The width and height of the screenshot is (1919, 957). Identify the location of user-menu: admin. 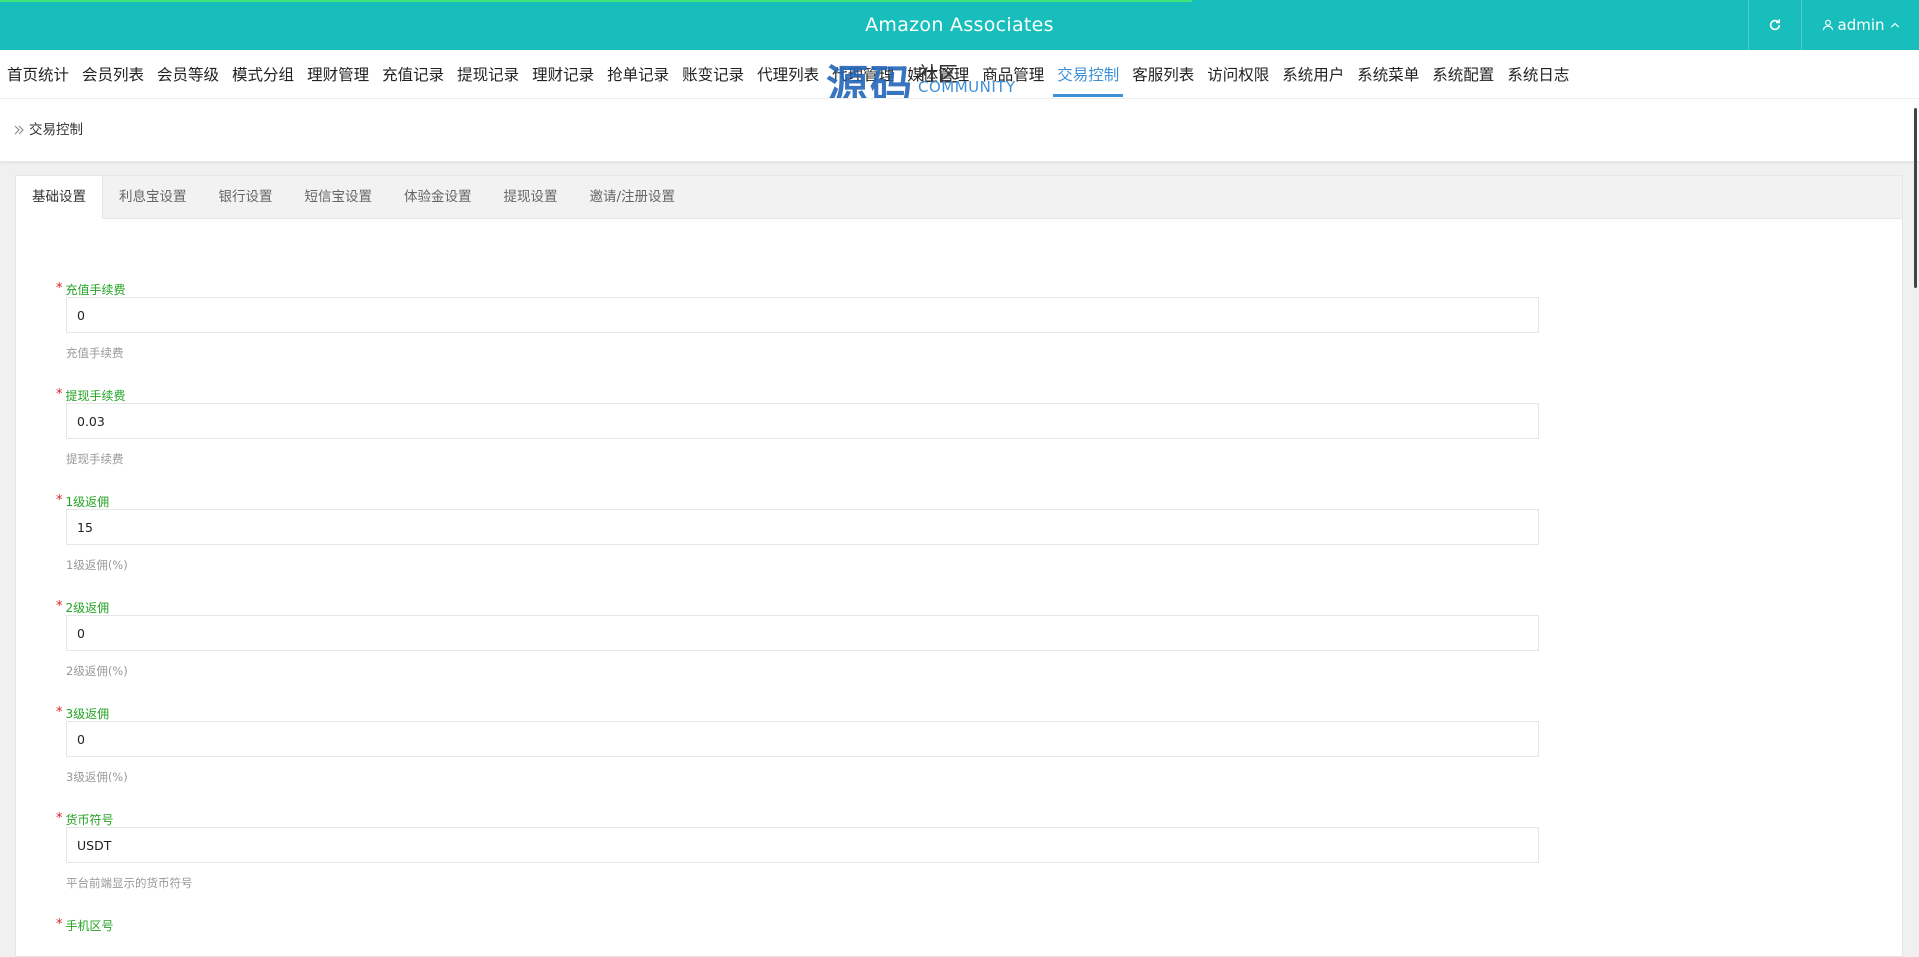
(1860, 25).